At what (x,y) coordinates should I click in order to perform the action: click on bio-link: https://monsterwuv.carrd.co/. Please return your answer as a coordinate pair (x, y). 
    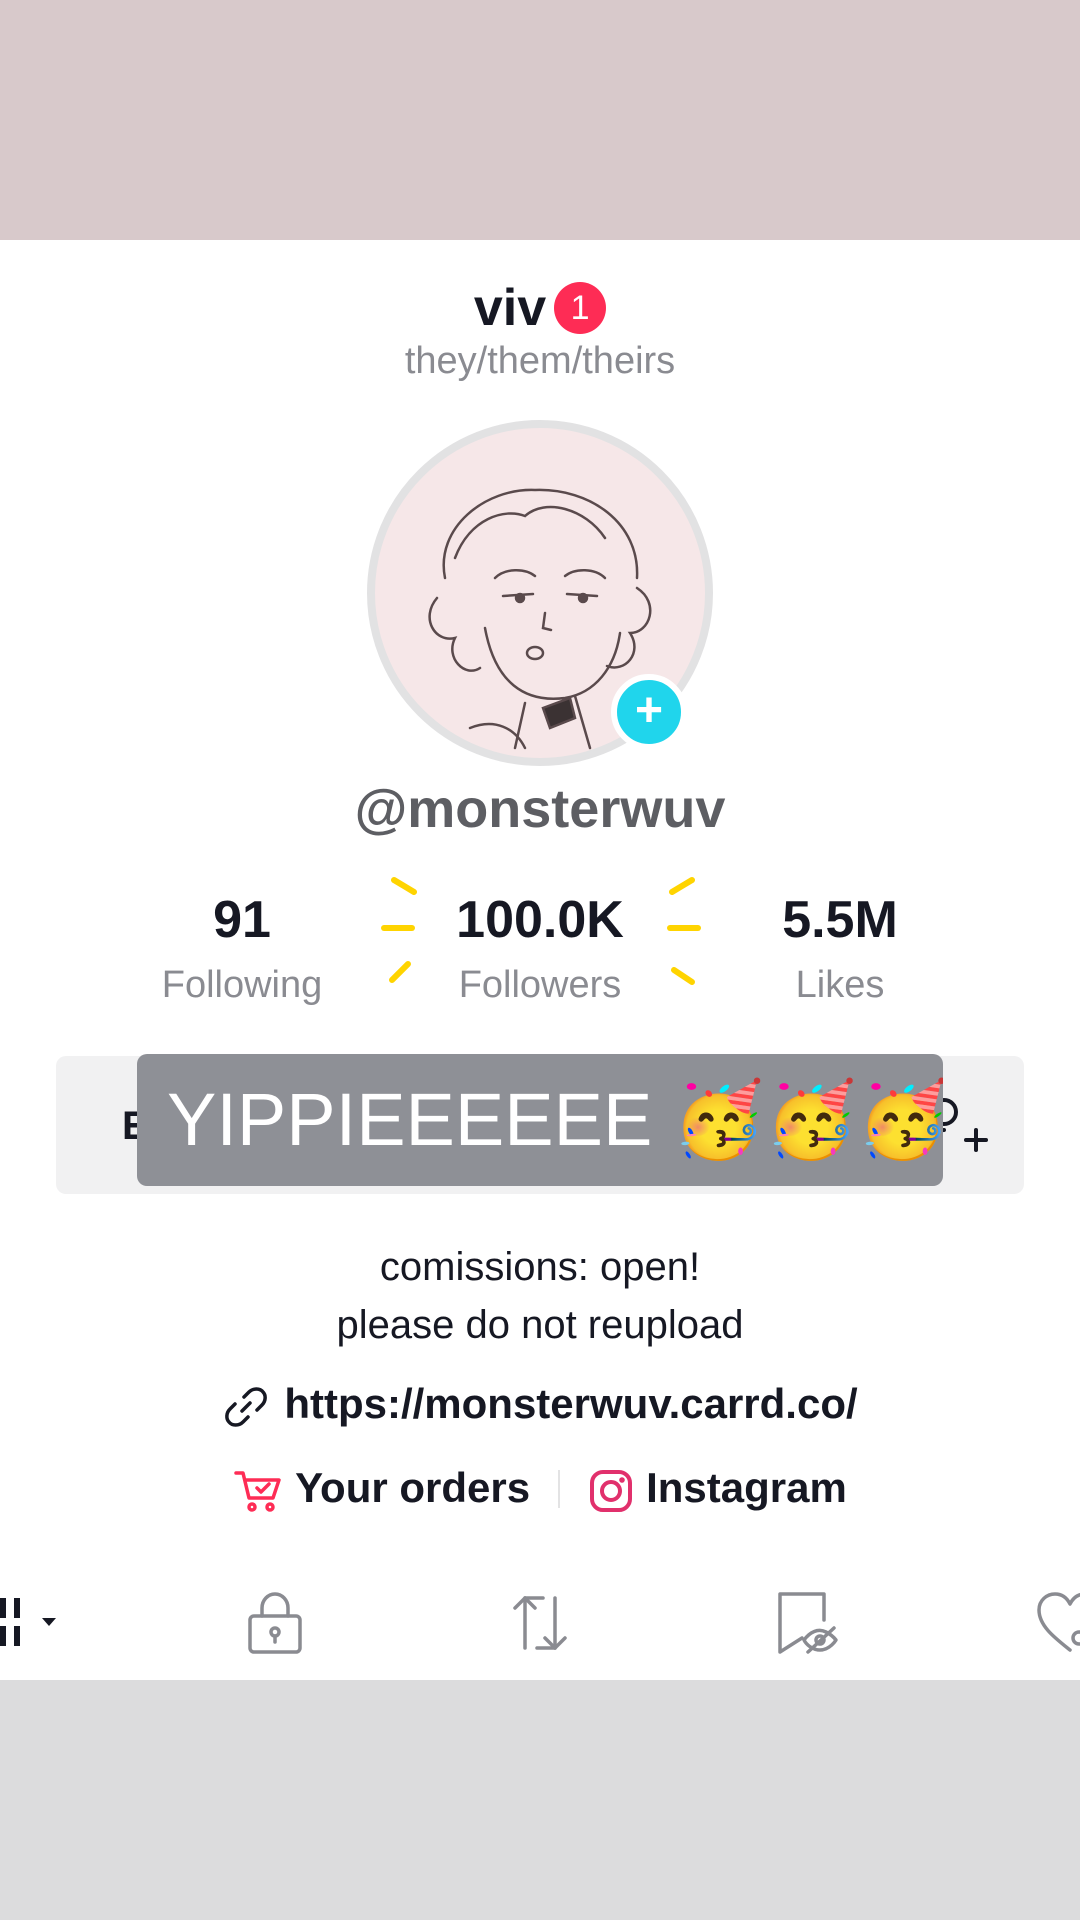
    Looking at the image, I should click on (540, 1405).